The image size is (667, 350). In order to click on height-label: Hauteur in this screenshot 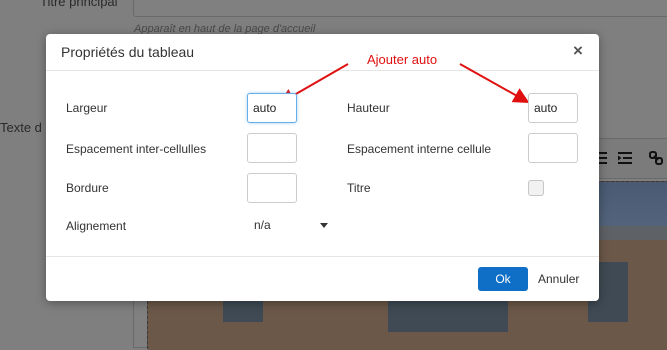, I will do `click(368, 108)`.